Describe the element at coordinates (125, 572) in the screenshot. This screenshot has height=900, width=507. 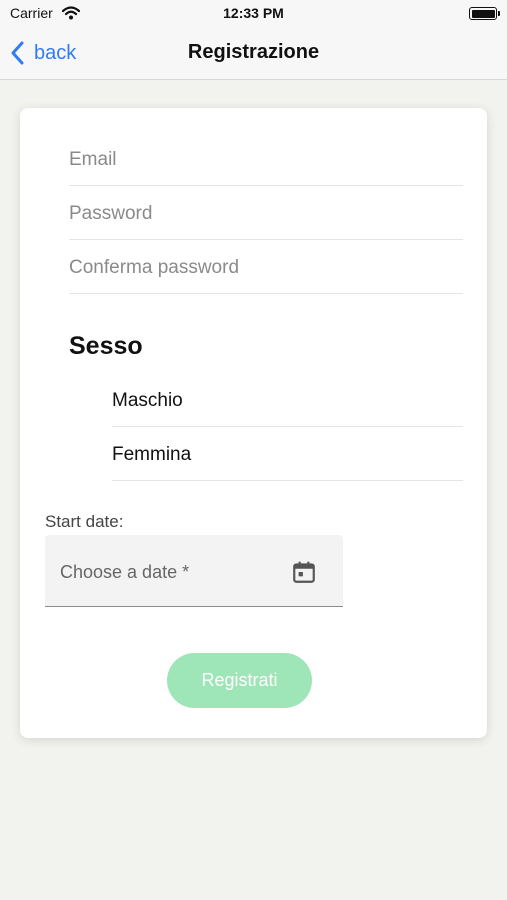
I see `date-placeholder: Choose a date *` at that location.